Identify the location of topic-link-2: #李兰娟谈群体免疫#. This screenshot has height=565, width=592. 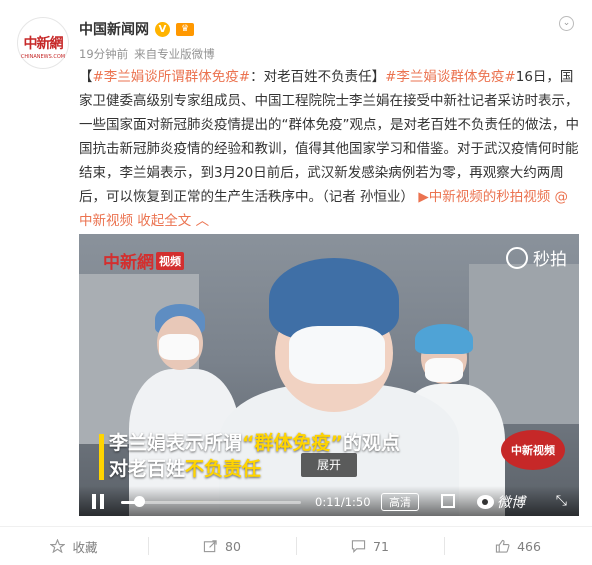
(450, 77).